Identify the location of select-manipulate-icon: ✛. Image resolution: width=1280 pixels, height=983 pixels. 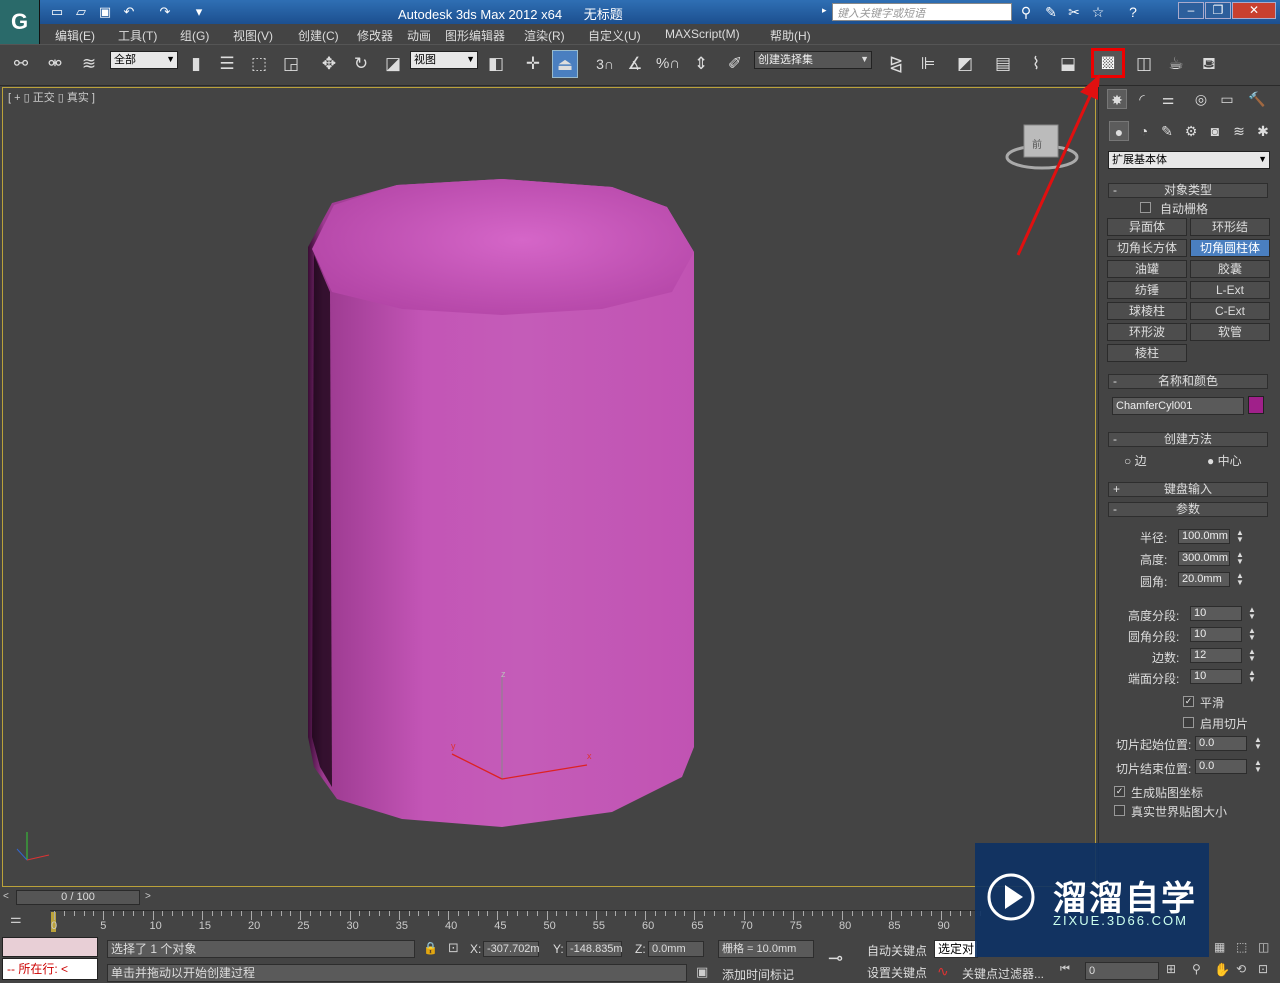
(533, 64).